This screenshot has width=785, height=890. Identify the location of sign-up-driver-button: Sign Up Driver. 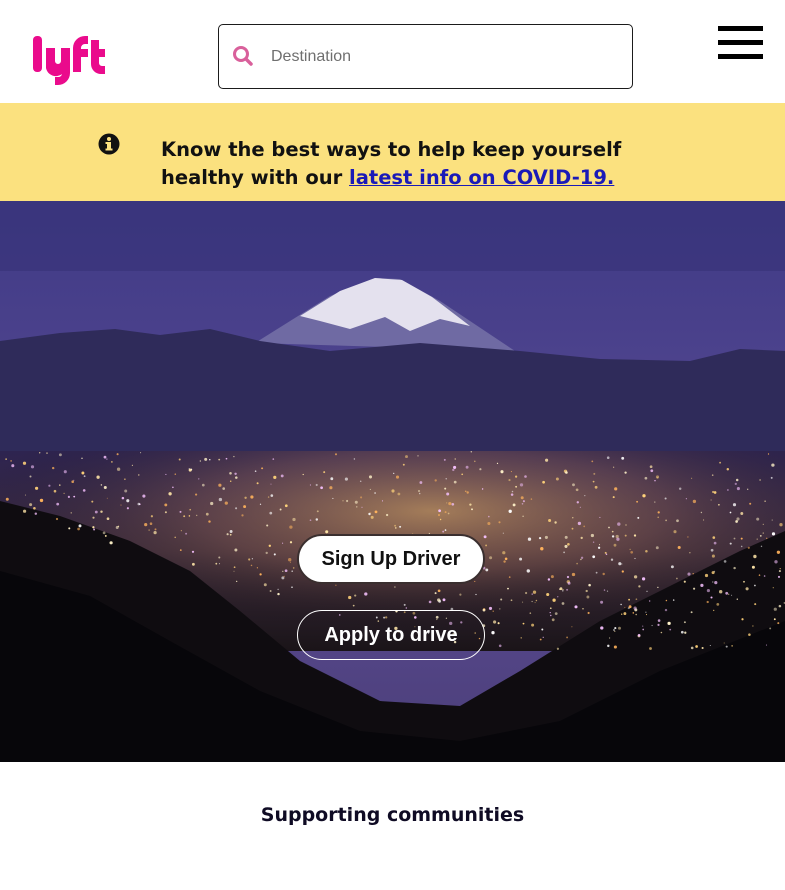
(391, 559).